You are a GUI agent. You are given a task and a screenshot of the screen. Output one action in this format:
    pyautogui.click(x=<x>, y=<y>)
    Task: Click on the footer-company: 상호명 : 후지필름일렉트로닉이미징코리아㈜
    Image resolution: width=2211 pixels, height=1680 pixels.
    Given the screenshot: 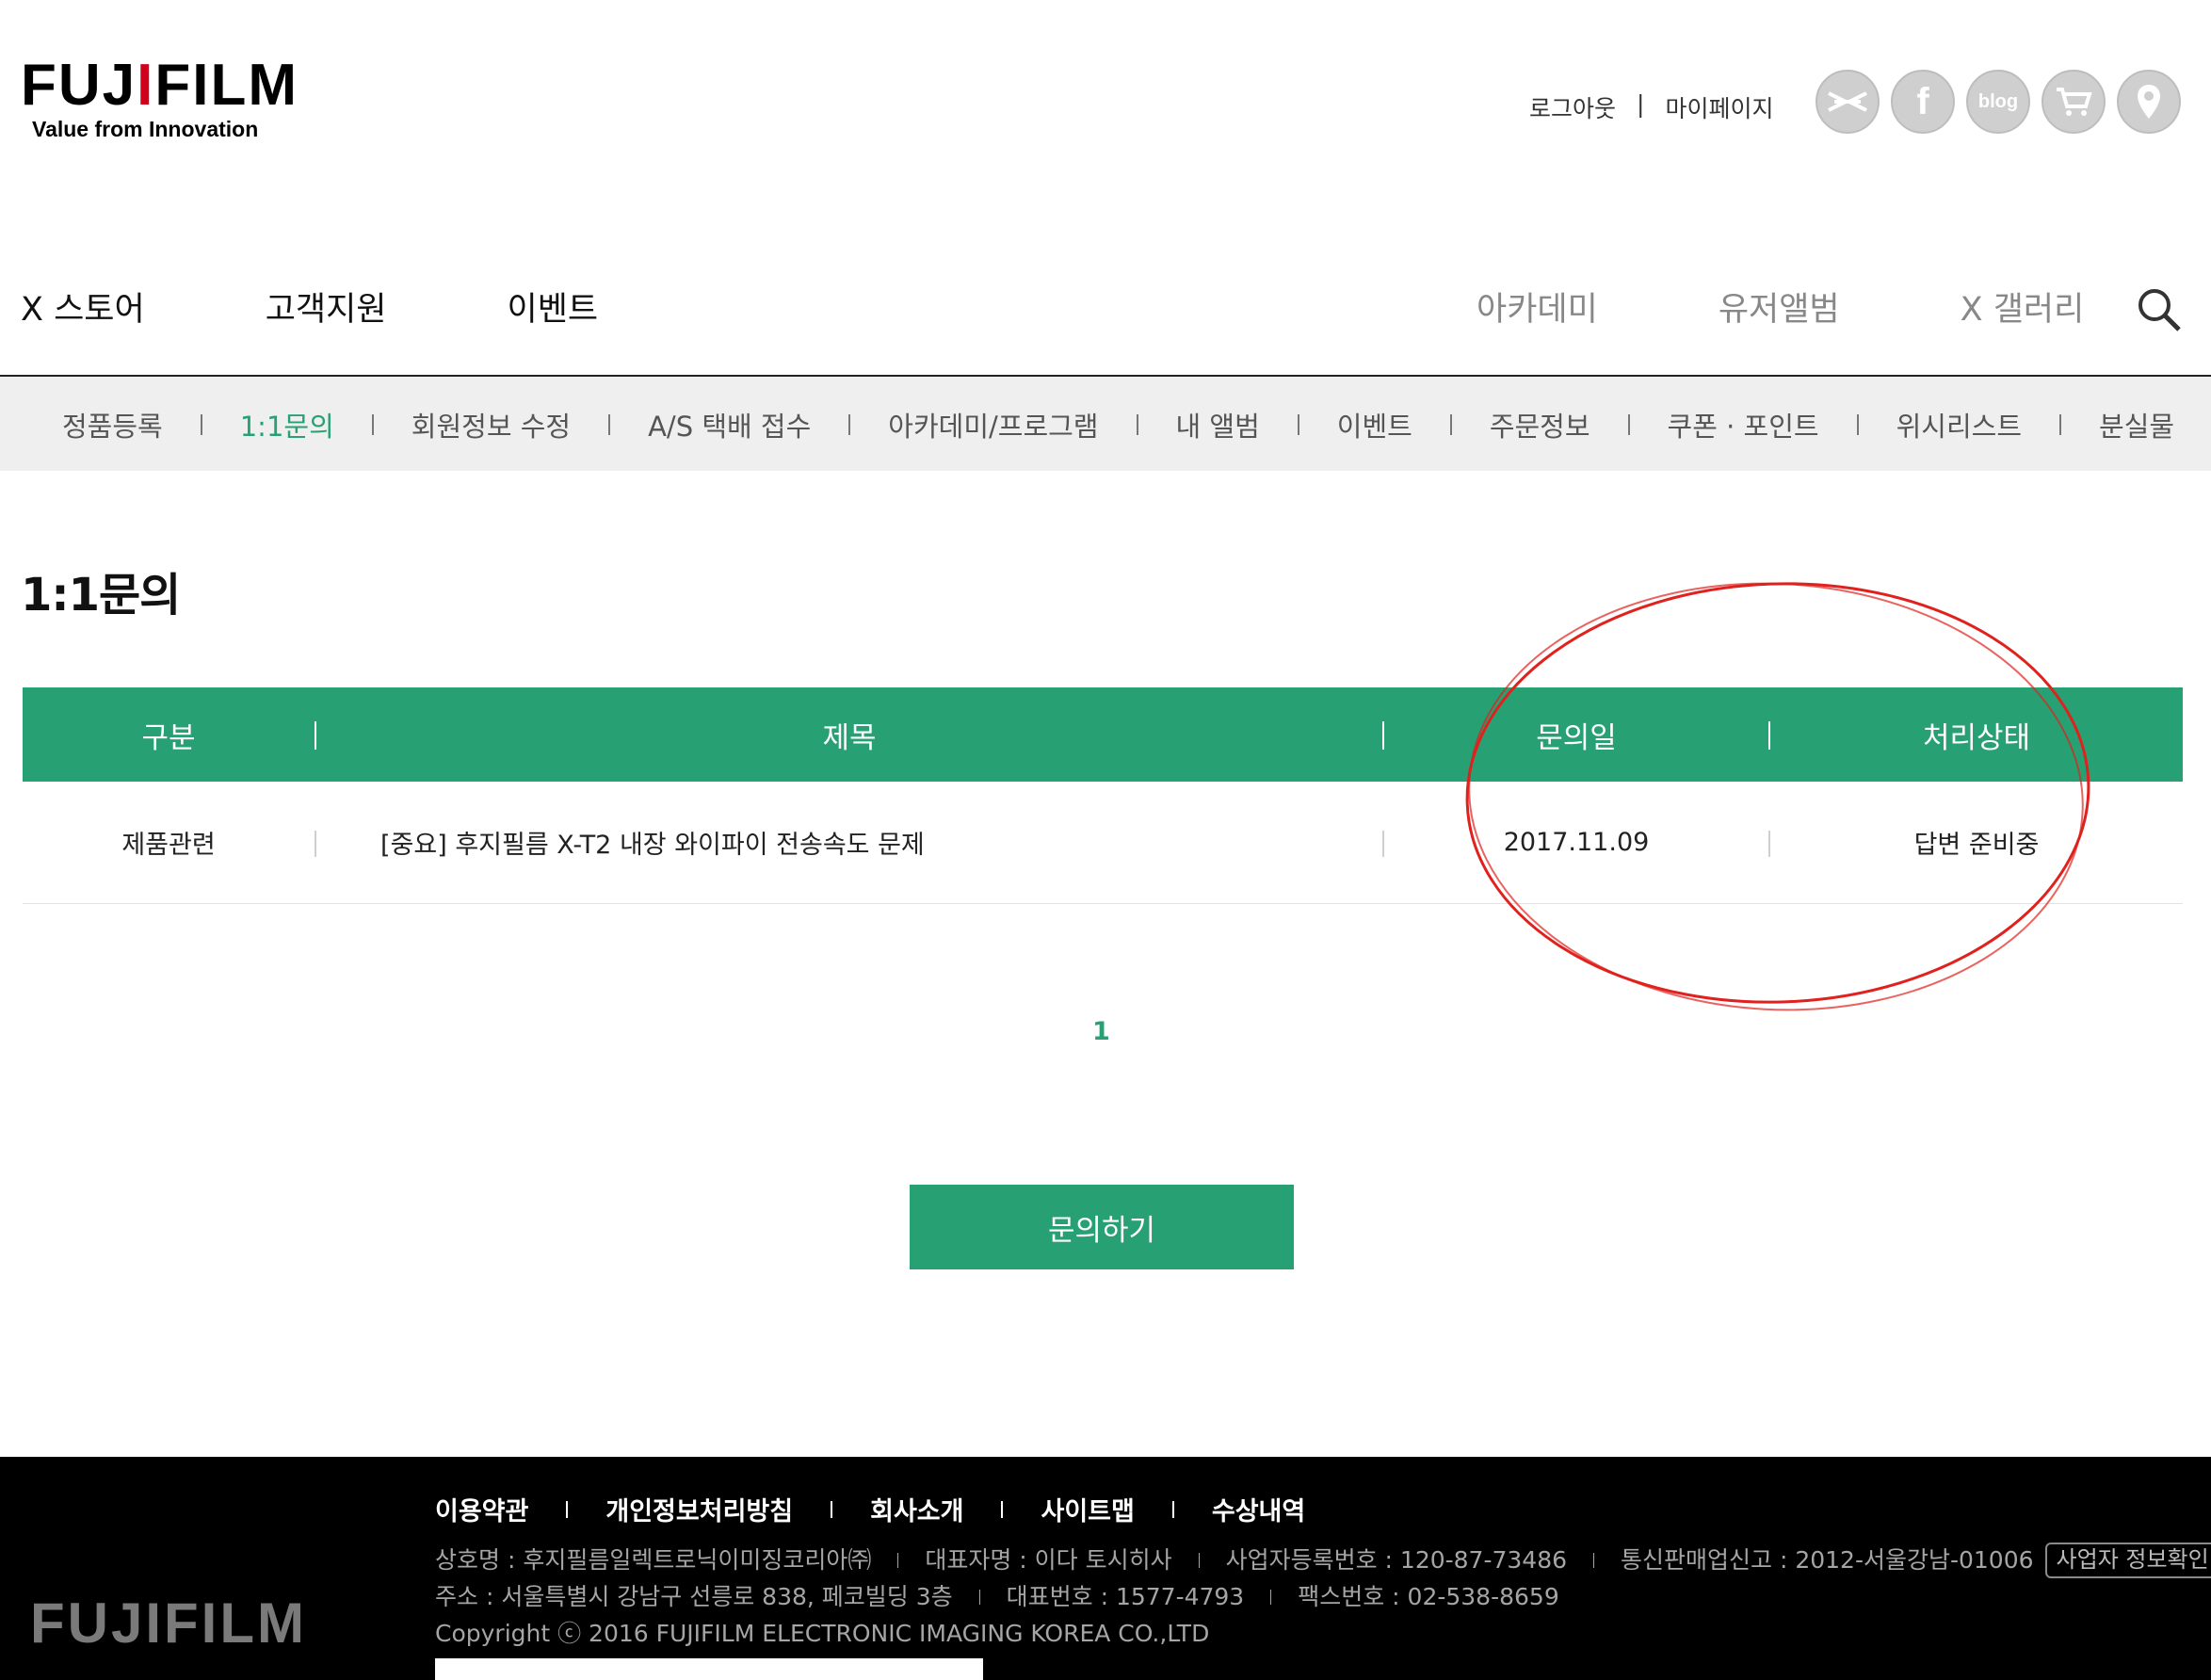 What is the action you would take?
    pyautogui.click(x=653, y=1560)
    